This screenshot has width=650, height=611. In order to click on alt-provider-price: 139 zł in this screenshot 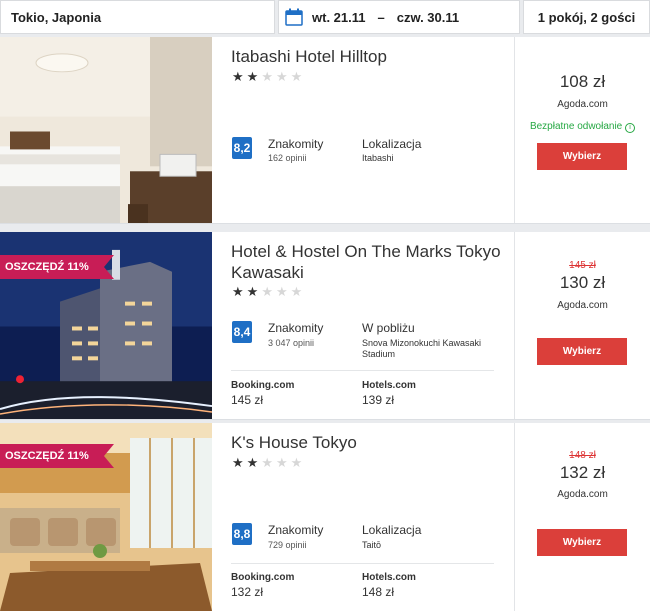, I will do `click(378, 400)`.